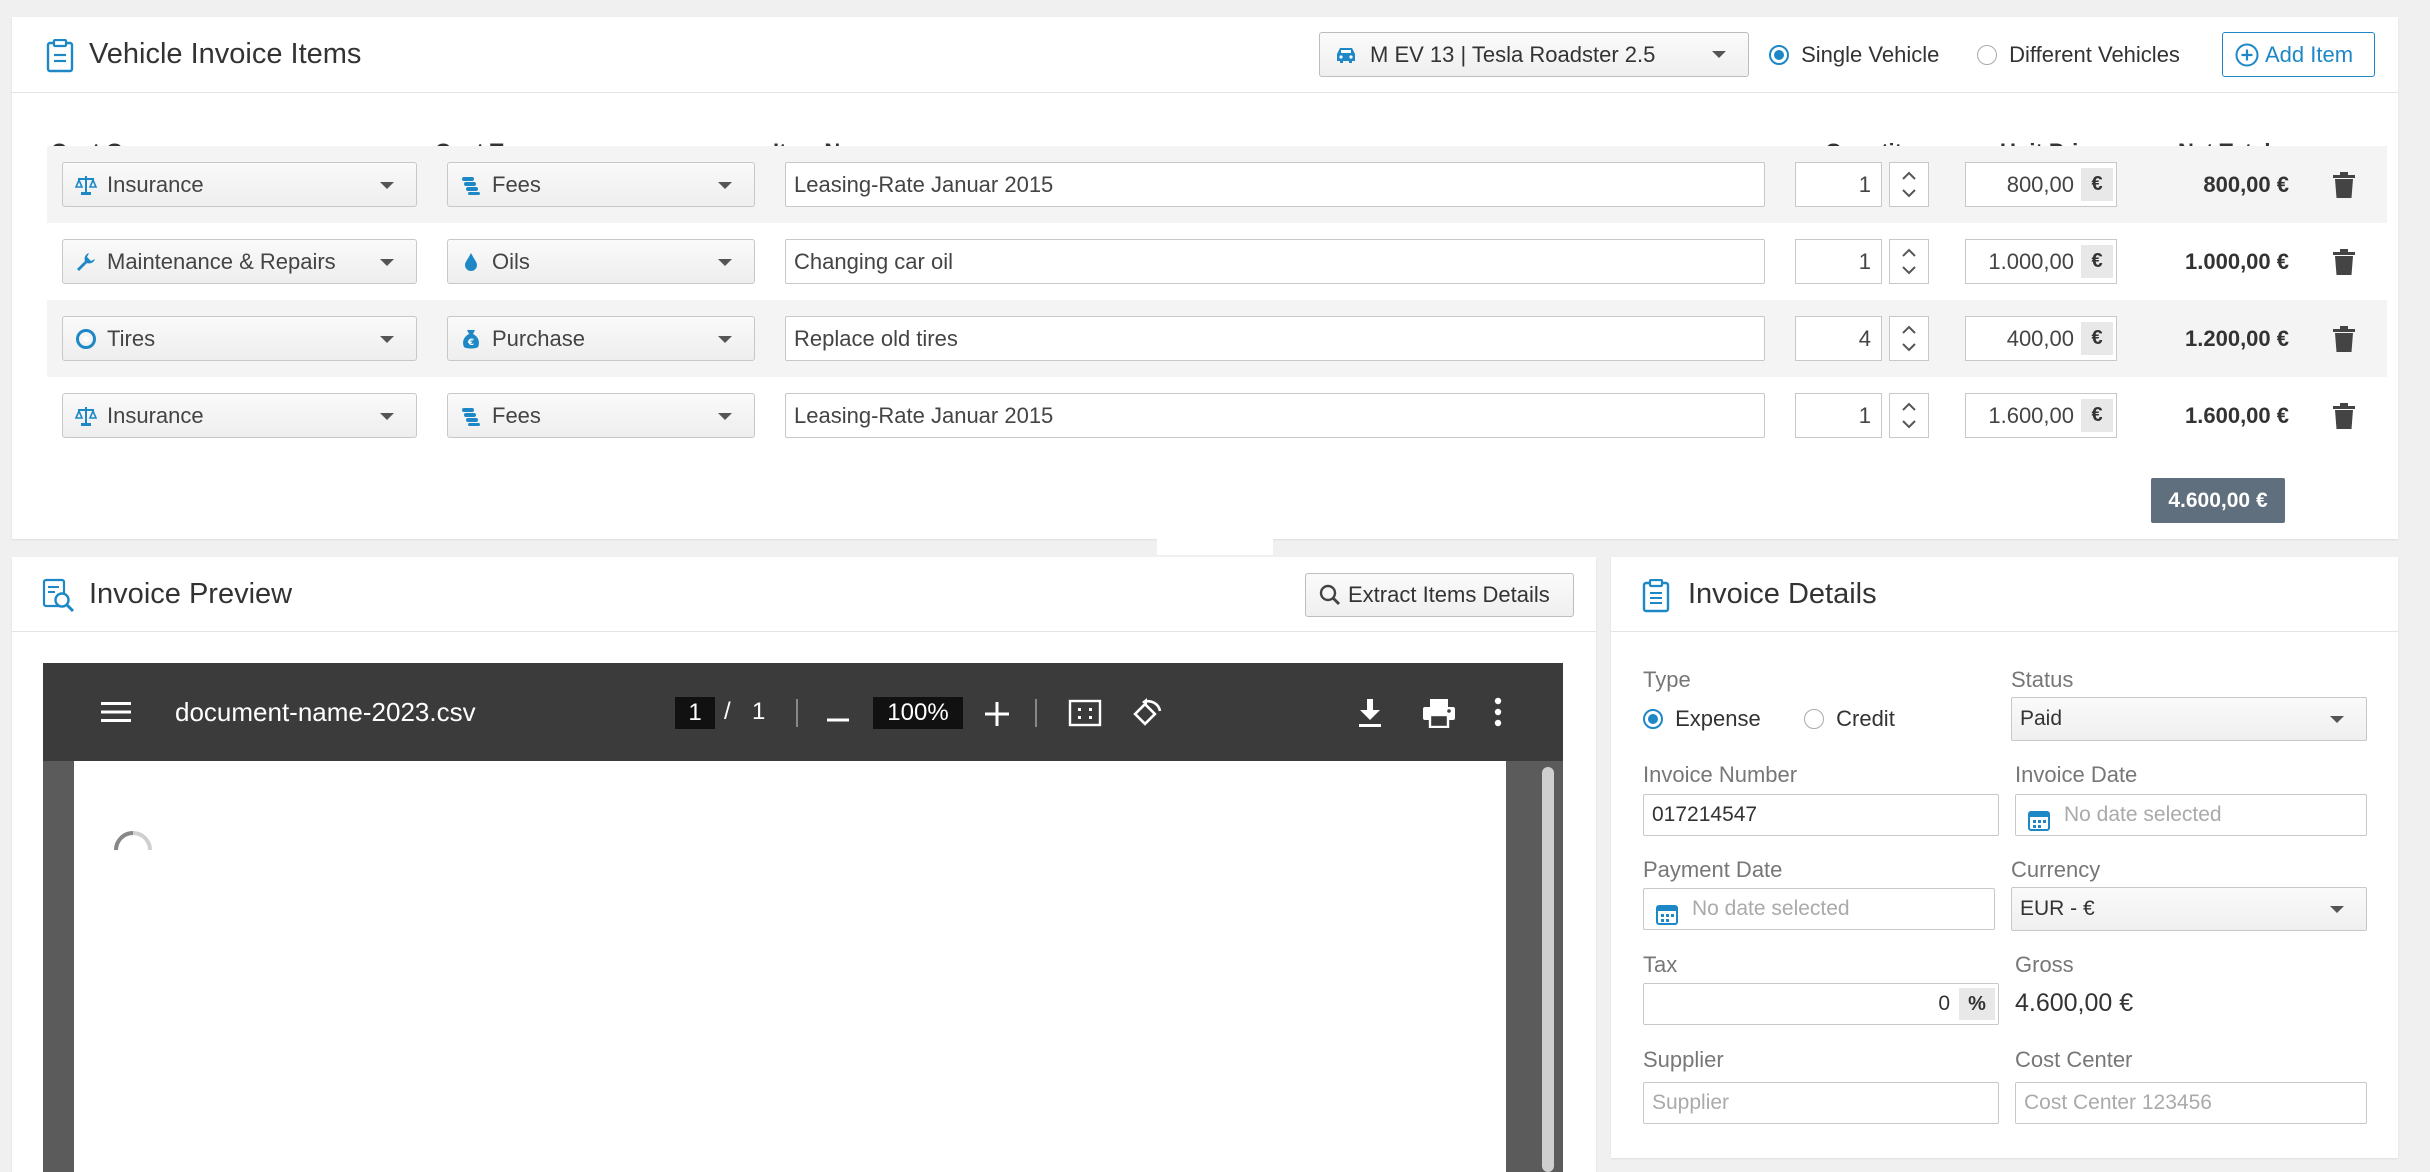  What do you see at coordinates (1147, 715) in the screenshot?
I see `rotate-icon` at bounding box center [1147, 715].